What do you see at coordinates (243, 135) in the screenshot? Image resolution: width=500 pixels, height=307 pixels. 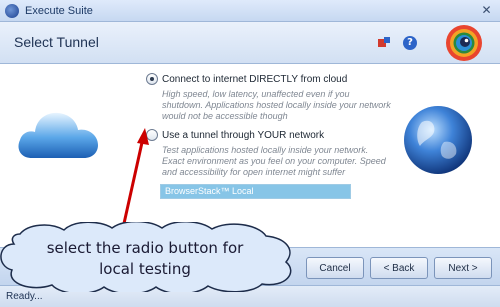 I see `local-tunnel-label: Use a tunnel through YOUR network` at bounding box center [243, 135].